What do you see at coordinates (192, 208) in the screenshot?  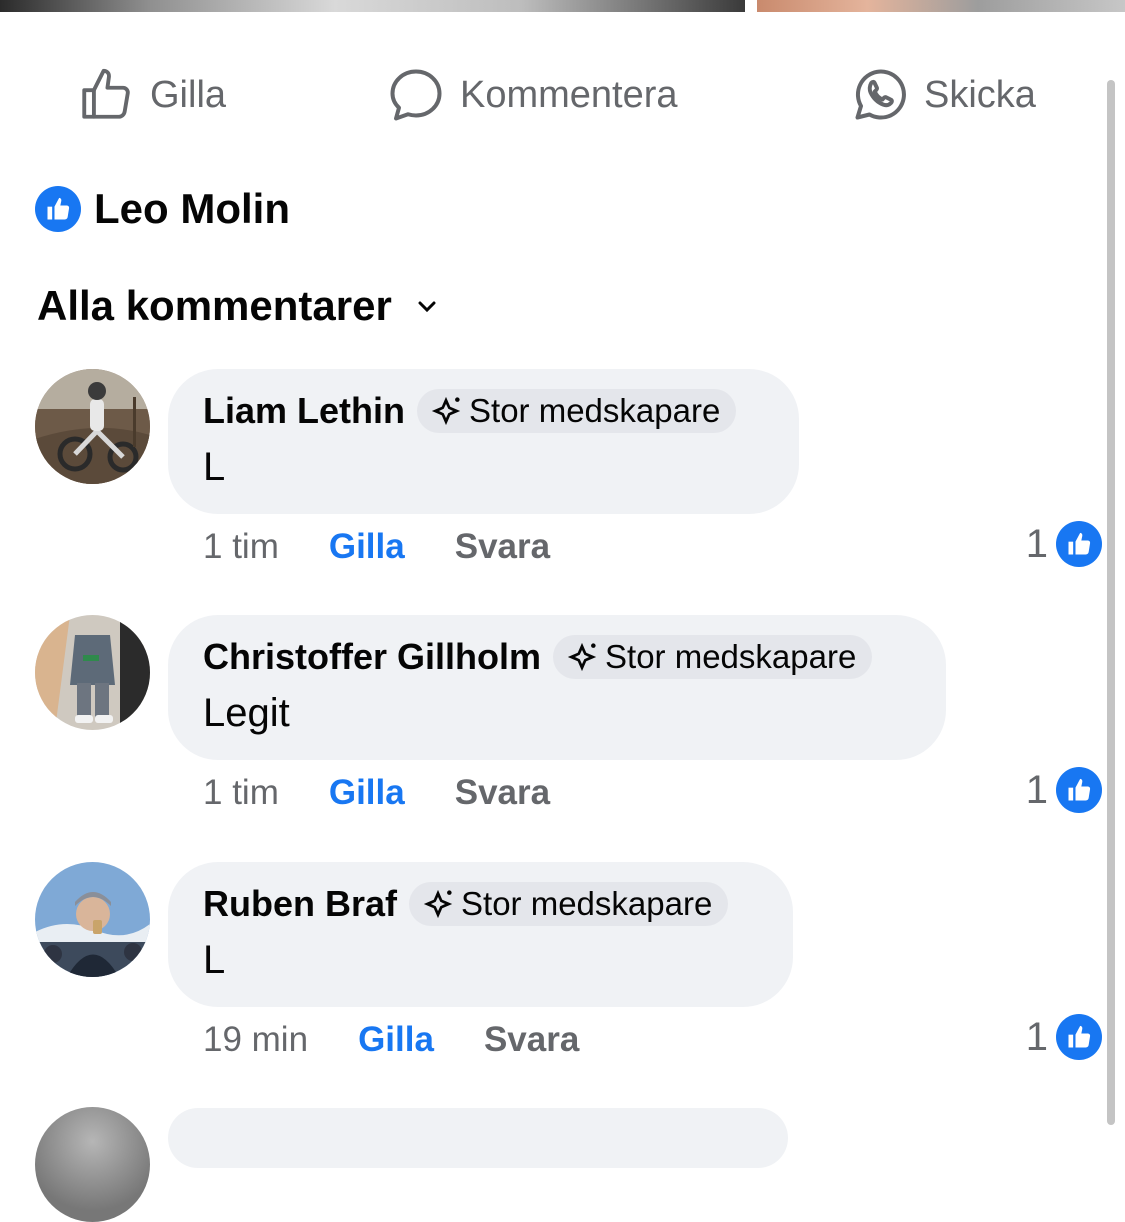 I see `reactor-name: Leo Molin` at bounding box center [192, 208].